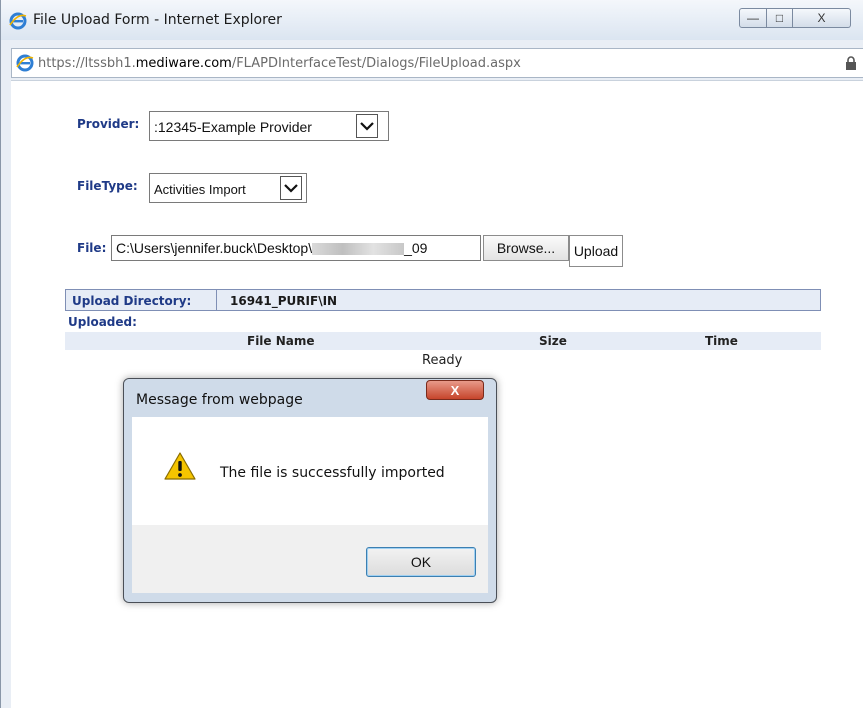 The width and height of the screenshot is (863, 709). What do you see at coordinates (284, 301) in the screenshot?
I see `upload-directory-value: 16941_PURIF\IN` at bounding box center [284, 301].